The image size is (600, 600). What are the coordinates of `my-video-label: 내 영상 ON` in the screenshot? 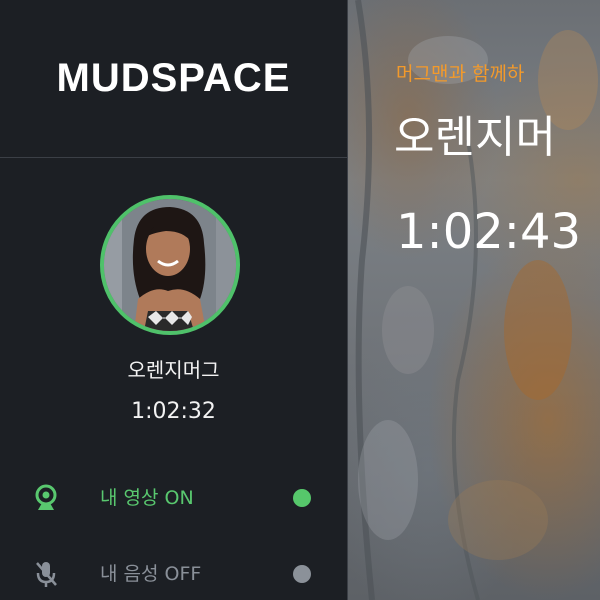 It's located at (147, 498).